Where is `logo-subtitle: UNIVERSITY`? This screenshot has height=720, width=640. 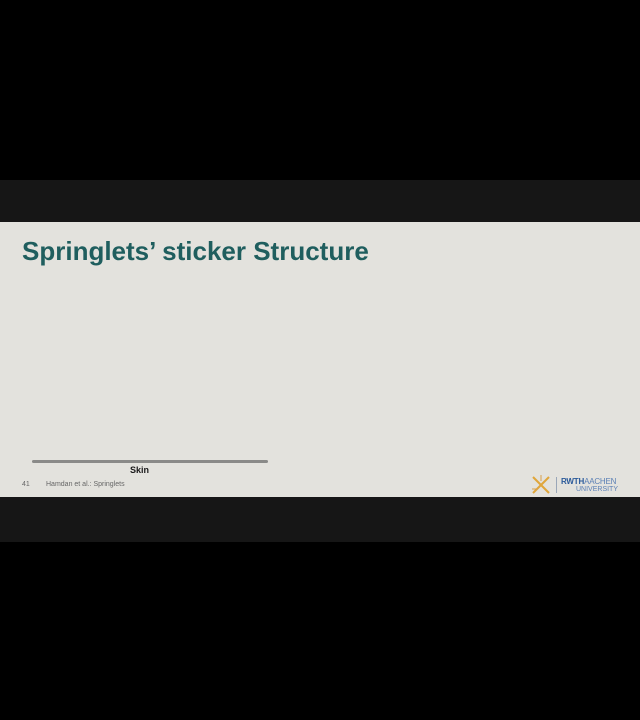
logo-subtitle: UNIVERSITY is located at coordinates (597, 489).